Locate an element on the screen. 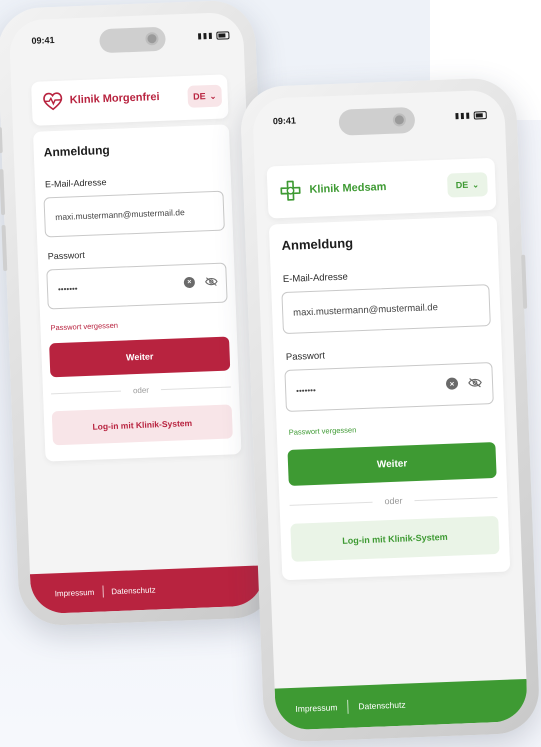  brand-header: Klinik Medsam DE ⌄ is located at coordinates (381, 188).